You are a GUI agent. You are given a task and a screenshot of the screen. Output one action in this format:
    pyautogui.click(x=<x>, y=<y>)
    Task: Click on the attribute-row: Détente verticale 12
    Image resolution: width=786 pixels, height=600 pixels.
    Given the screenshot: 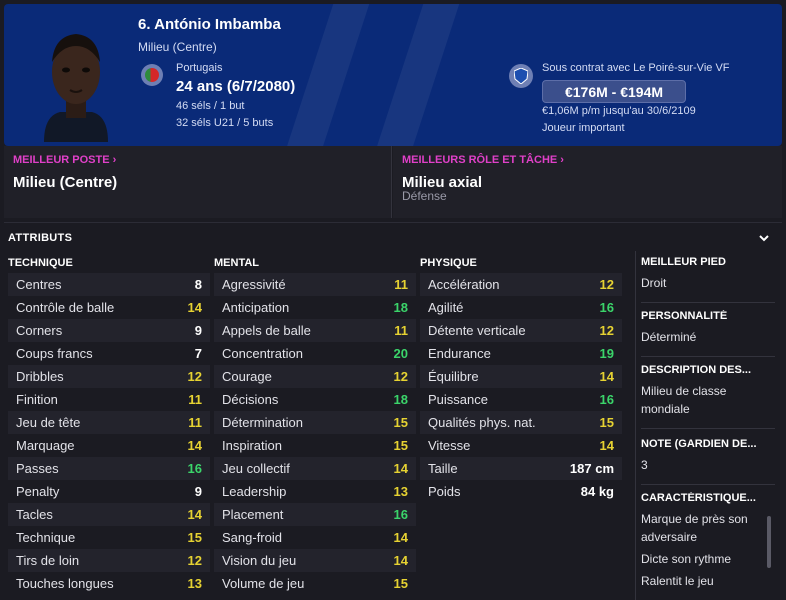 What is the action you would take?
    pyautogui.click(x=521, y=330)
    